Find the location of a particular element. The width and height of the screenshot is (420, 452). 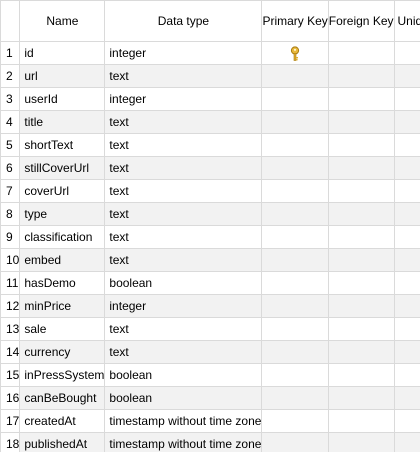

row-number: 15 is located at coordinates (10, 375).